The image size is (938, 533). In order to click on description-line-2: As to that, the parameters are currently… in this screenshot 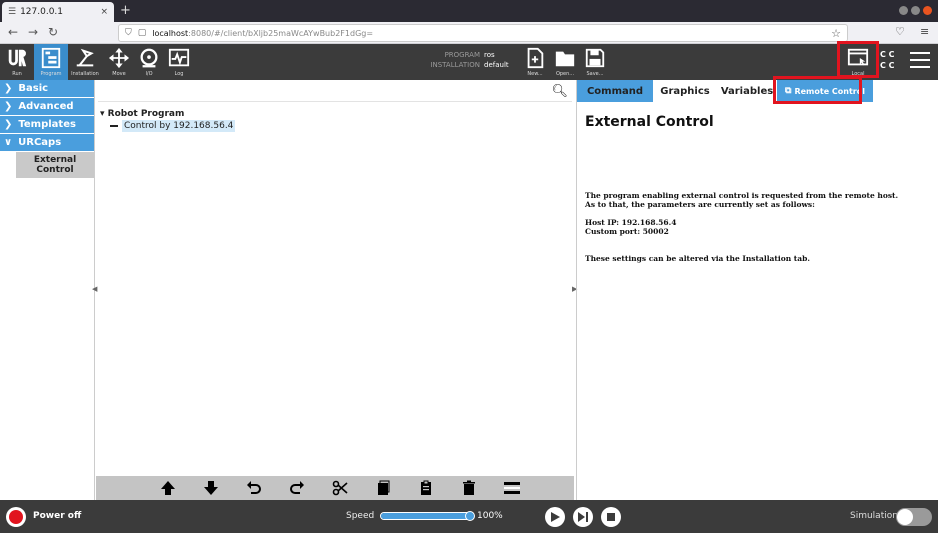, I will do `click(700, 204)`.